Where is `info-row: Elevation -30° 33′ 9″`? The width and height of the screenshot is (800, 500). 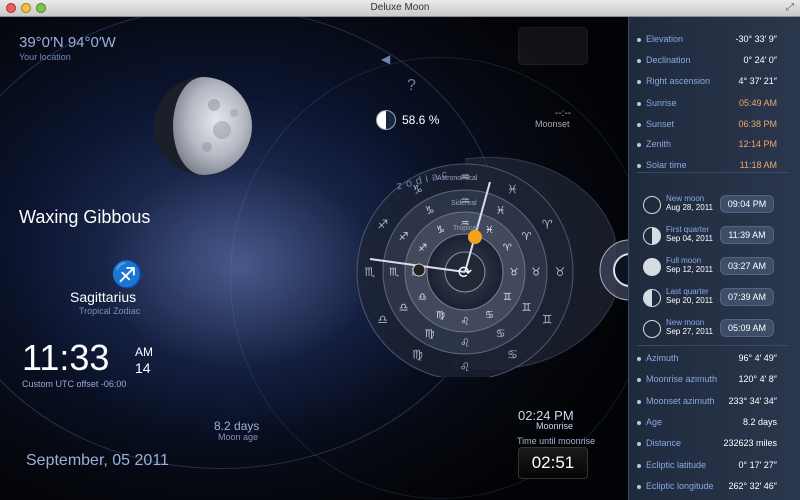
info-row: Elevation -30° 33′ 9″ is located at coordinates (714, 40).